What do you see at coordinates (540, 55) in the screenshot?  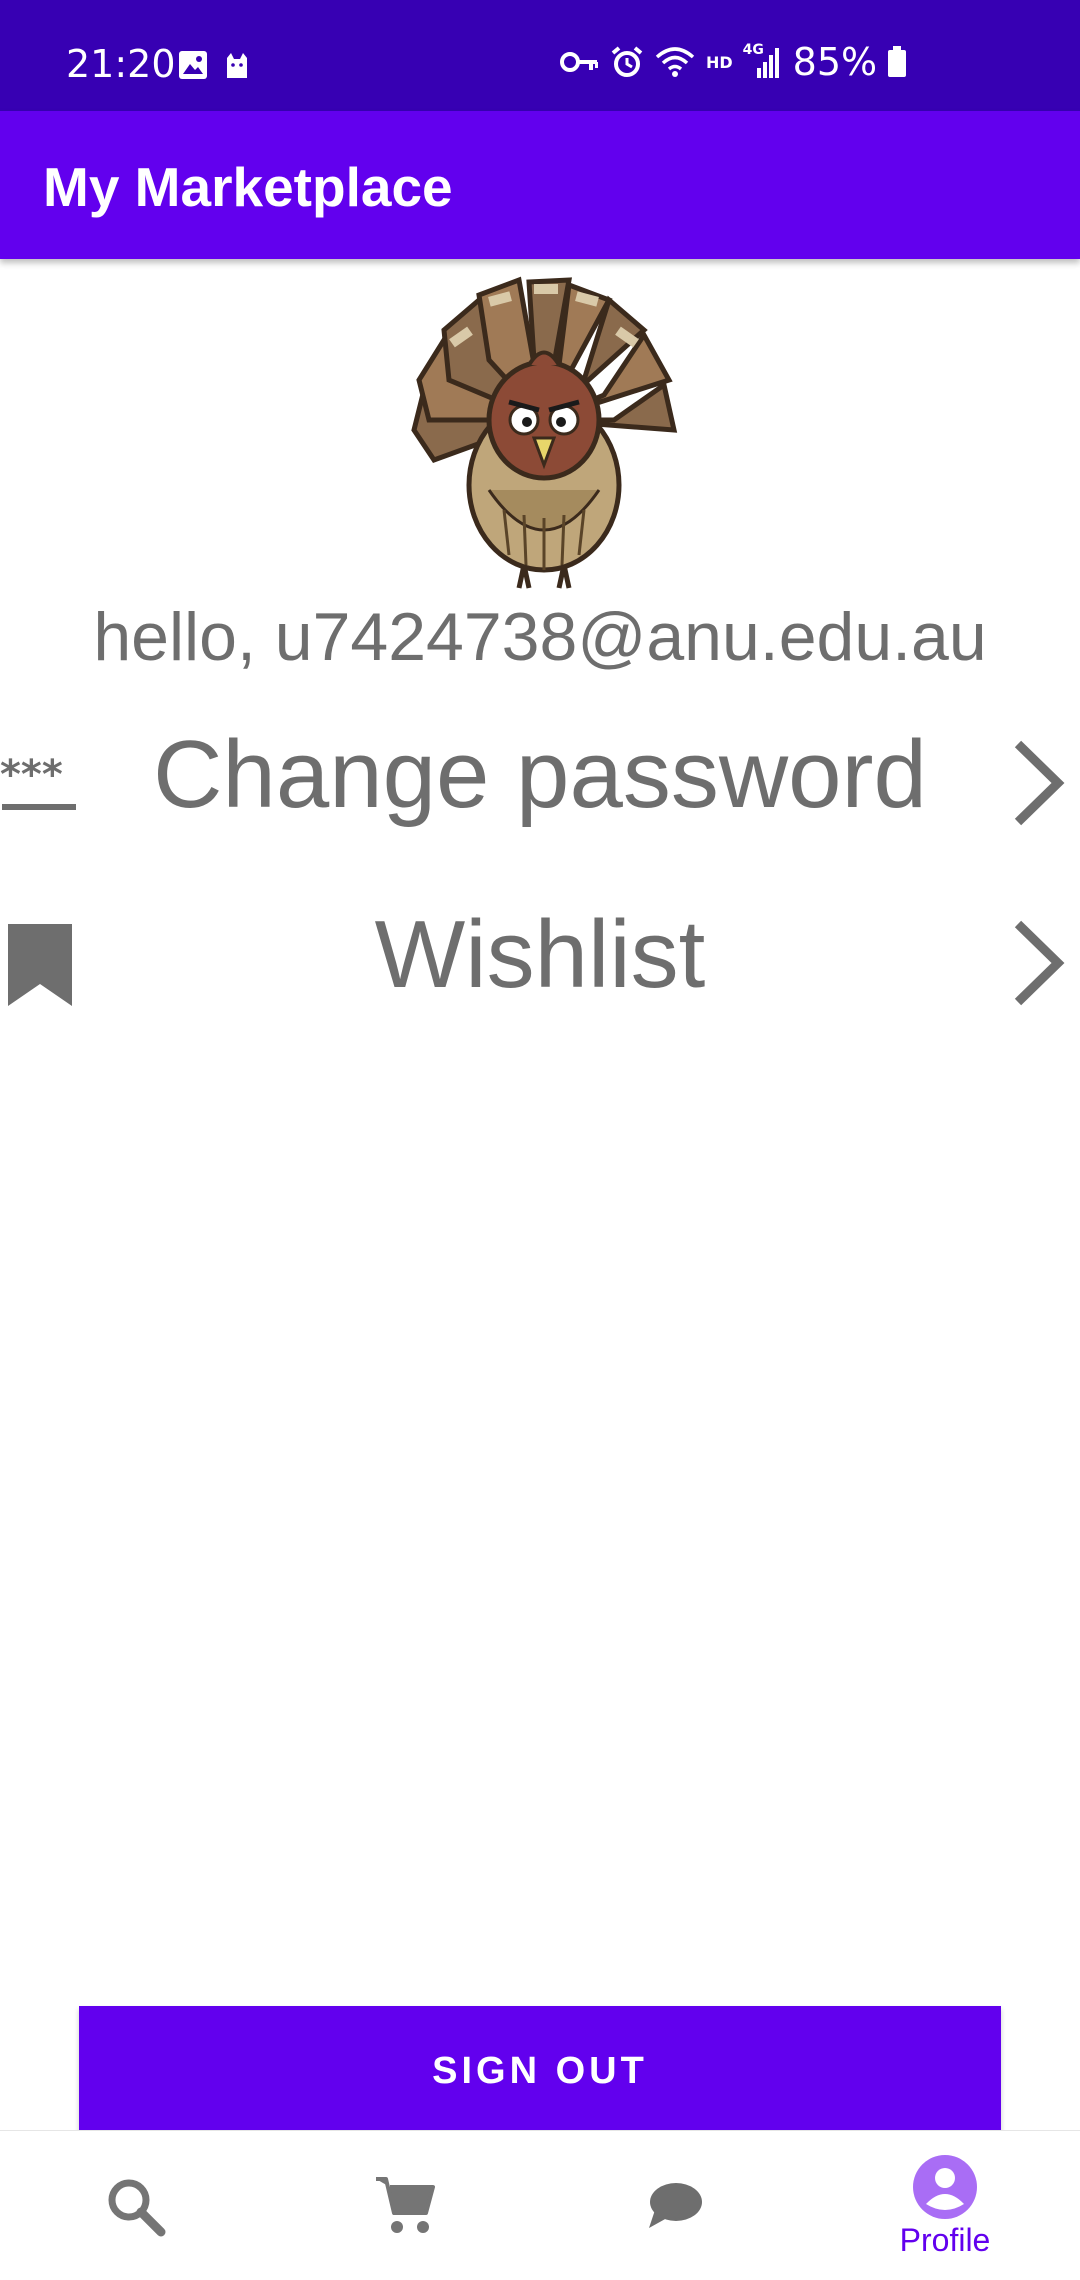 I see `status-bar: 21:20 HD 4G 85%` at bounding box center [540, 55].